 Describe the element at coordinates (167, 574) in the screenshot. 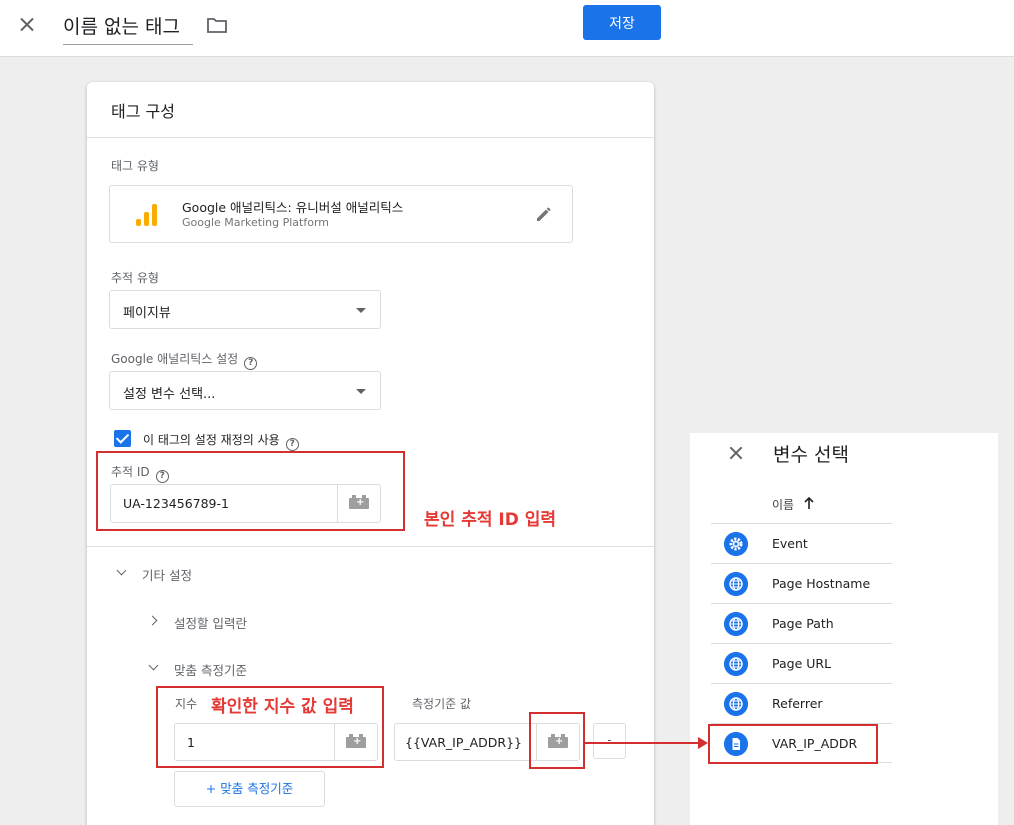

I see `more-settings-toggle: 기타 설정` at that location.